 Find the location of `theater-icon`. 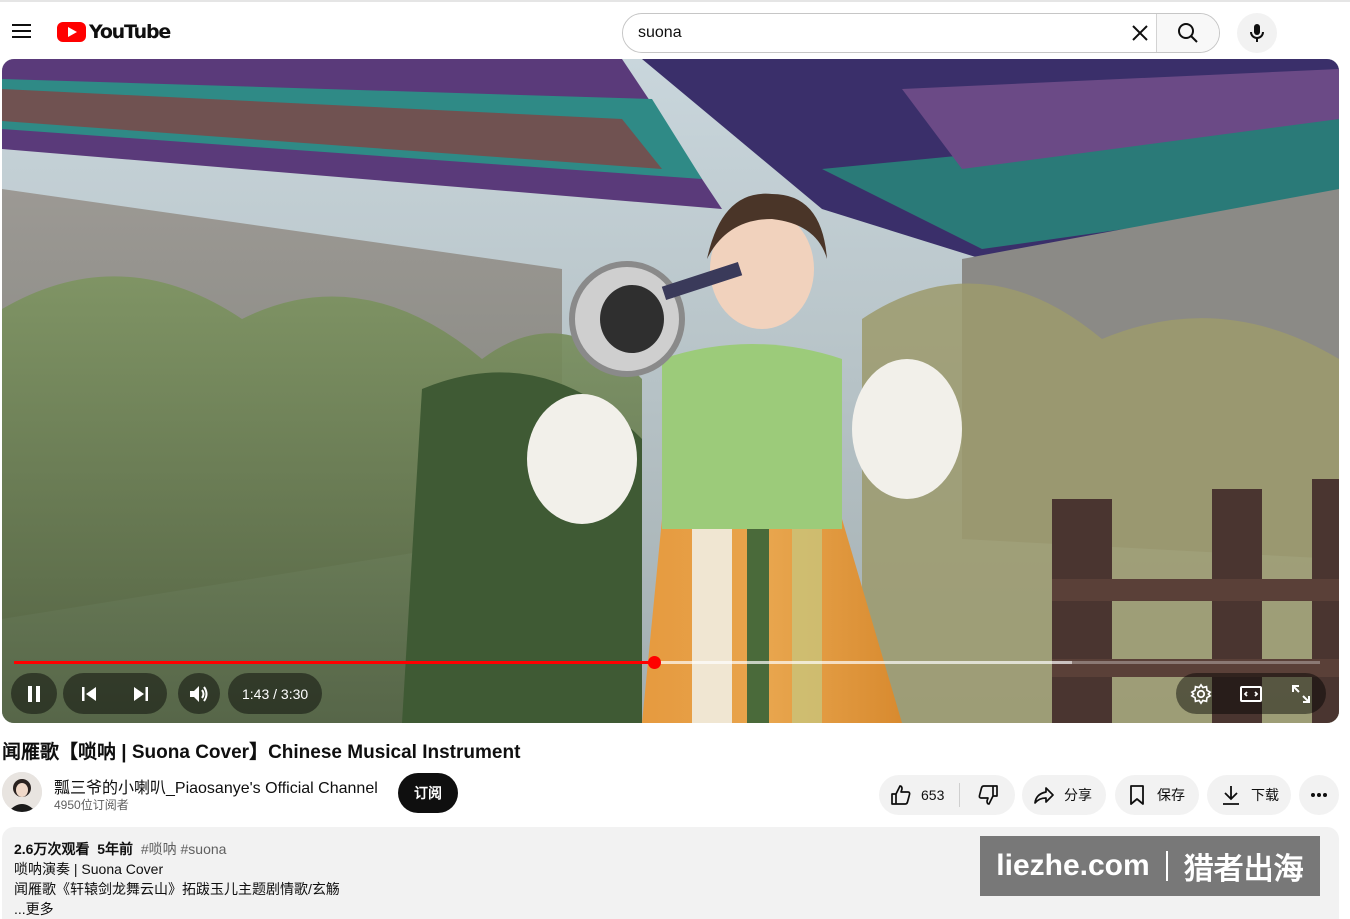

theater-icon is located at coordinates (1251, 693).